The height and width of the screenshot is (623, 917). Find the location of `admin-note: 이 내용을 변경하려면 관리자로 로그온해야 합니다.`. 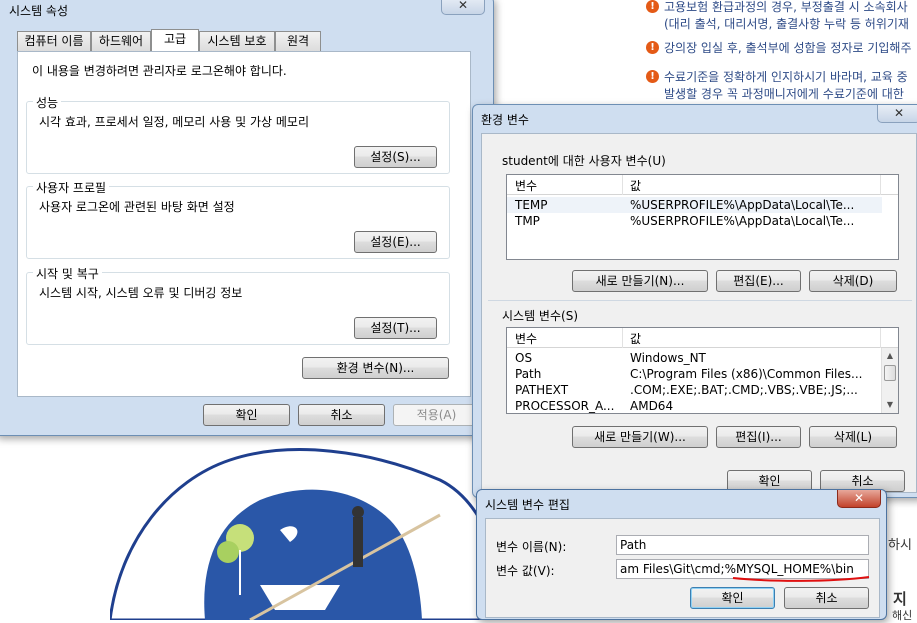

admin-note: 이 내용을 변경하려면 관리자로 로그온해야 합니다. is located at coordinates (159, 71).